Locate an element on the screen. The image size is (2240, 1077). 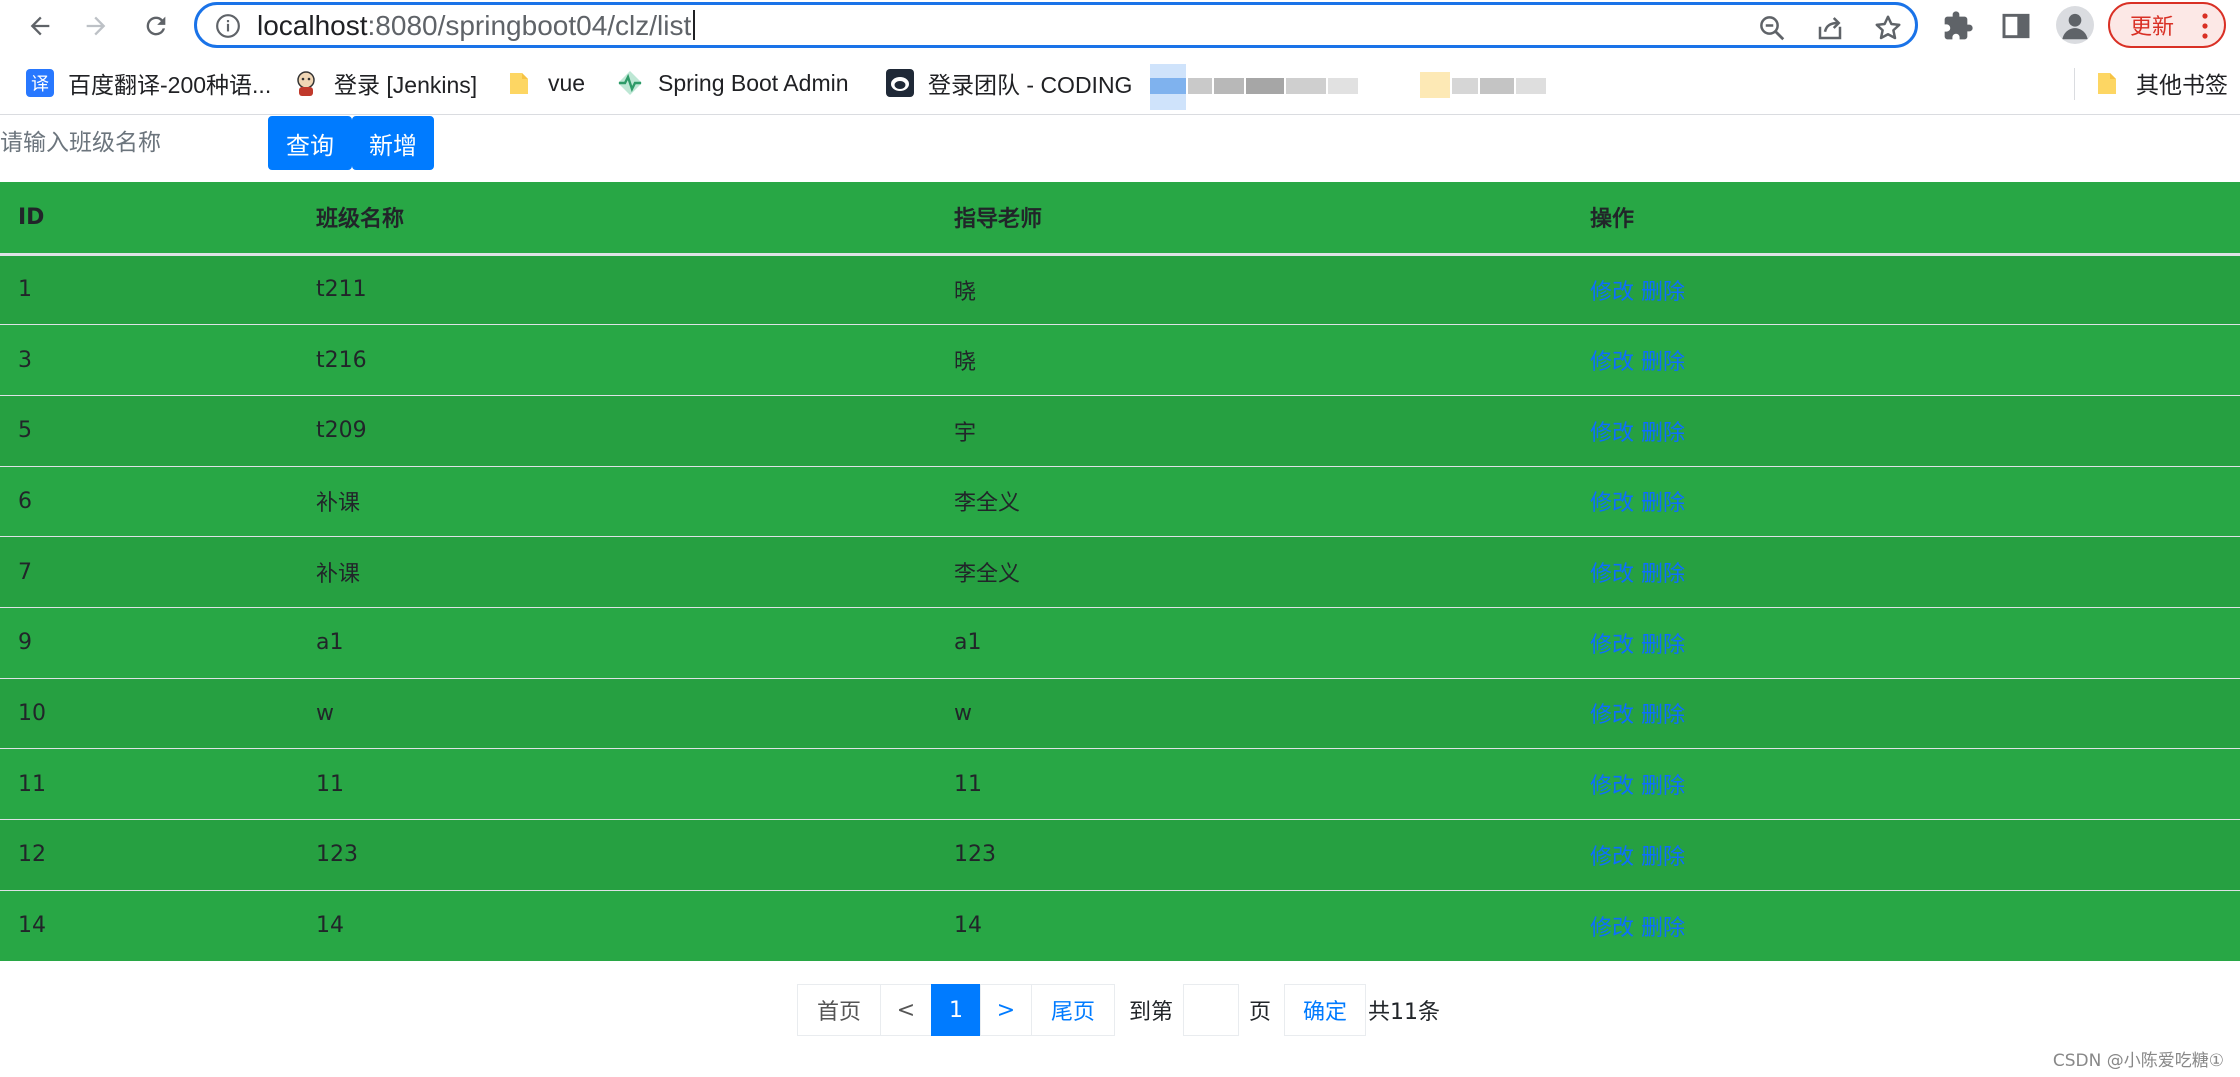
cell-id: 5 is located at coordinates (25, 431).